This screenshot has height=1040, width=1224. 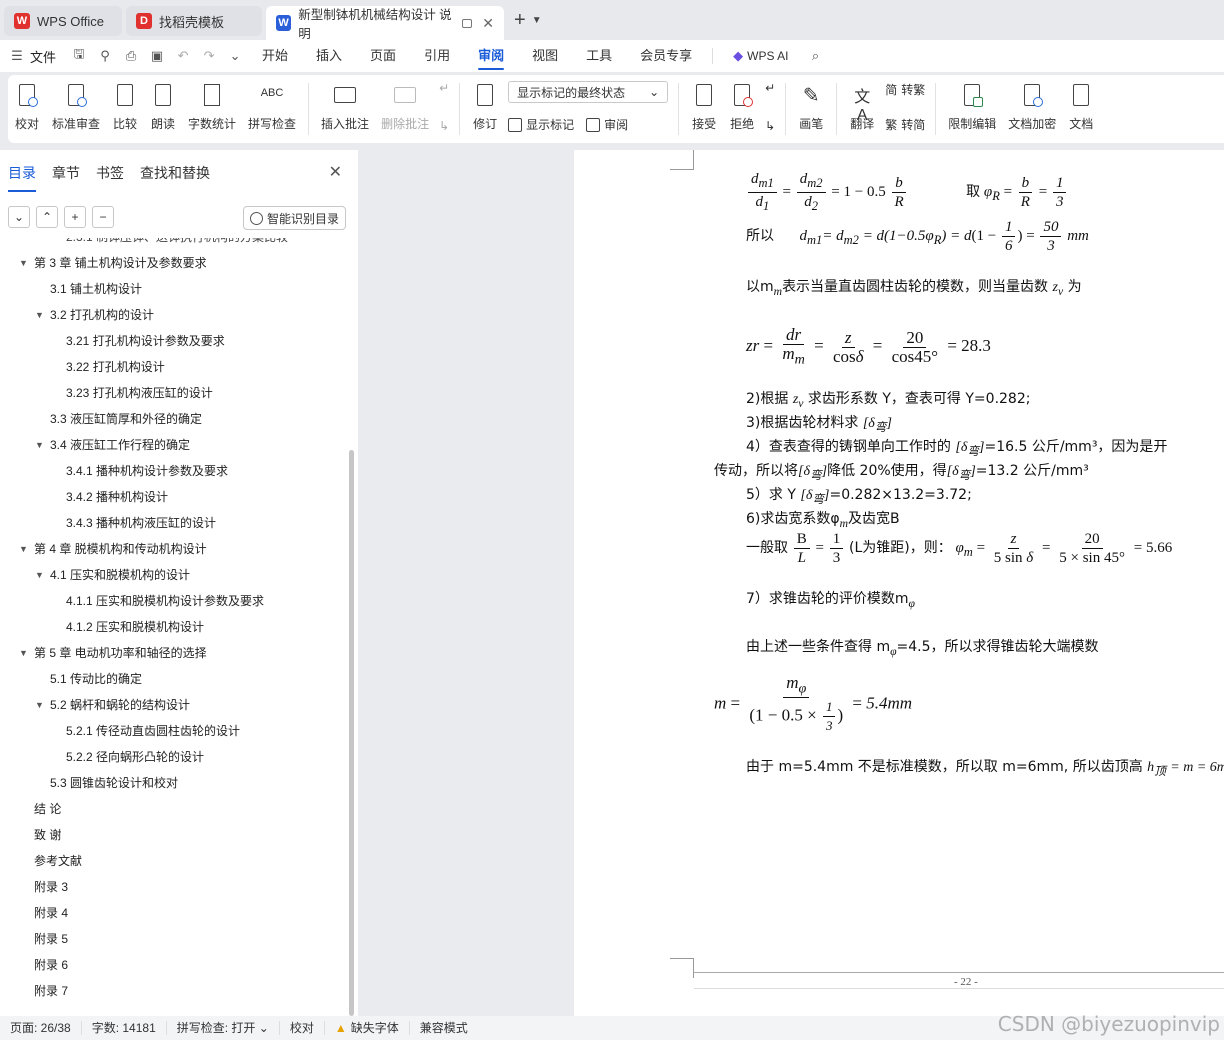 I want to click on toc-item: ▼ 第 4 章 脱模机构和传动机构设计, so click(x=175, y=549).